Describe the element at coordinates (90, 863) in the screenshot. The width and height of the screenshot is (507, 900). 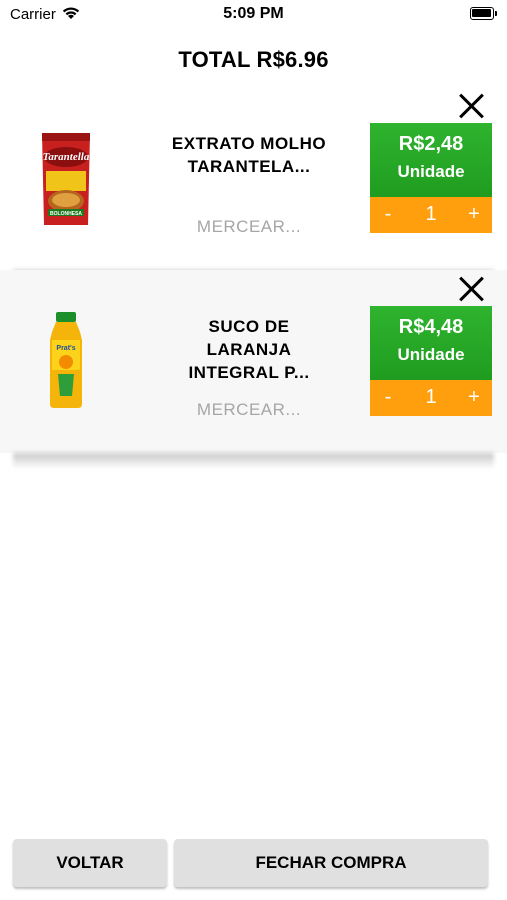
I see `back-button: VOLTAR` at that location.